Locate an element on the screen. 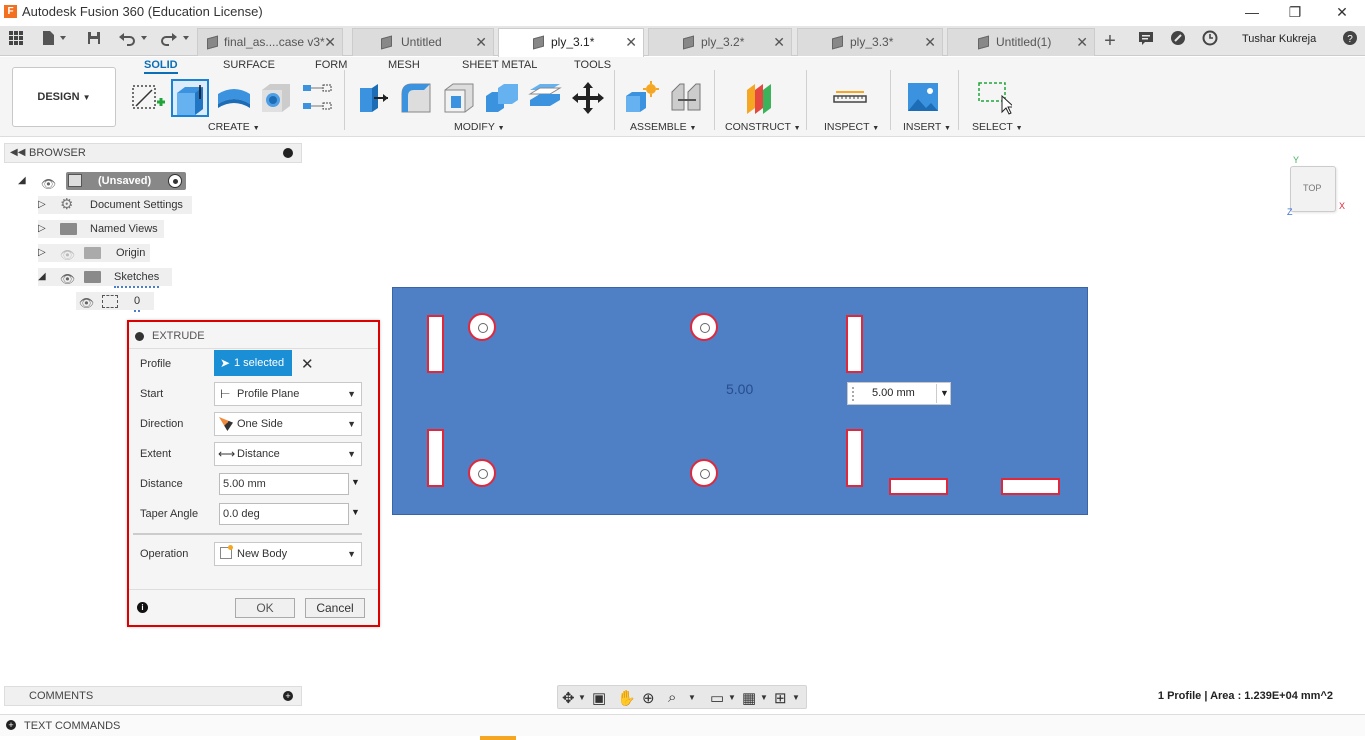 Image resolution: width=1365 pixels, height=740 pixels. restore-button: ❐ is located at coordinates (1295, 12).